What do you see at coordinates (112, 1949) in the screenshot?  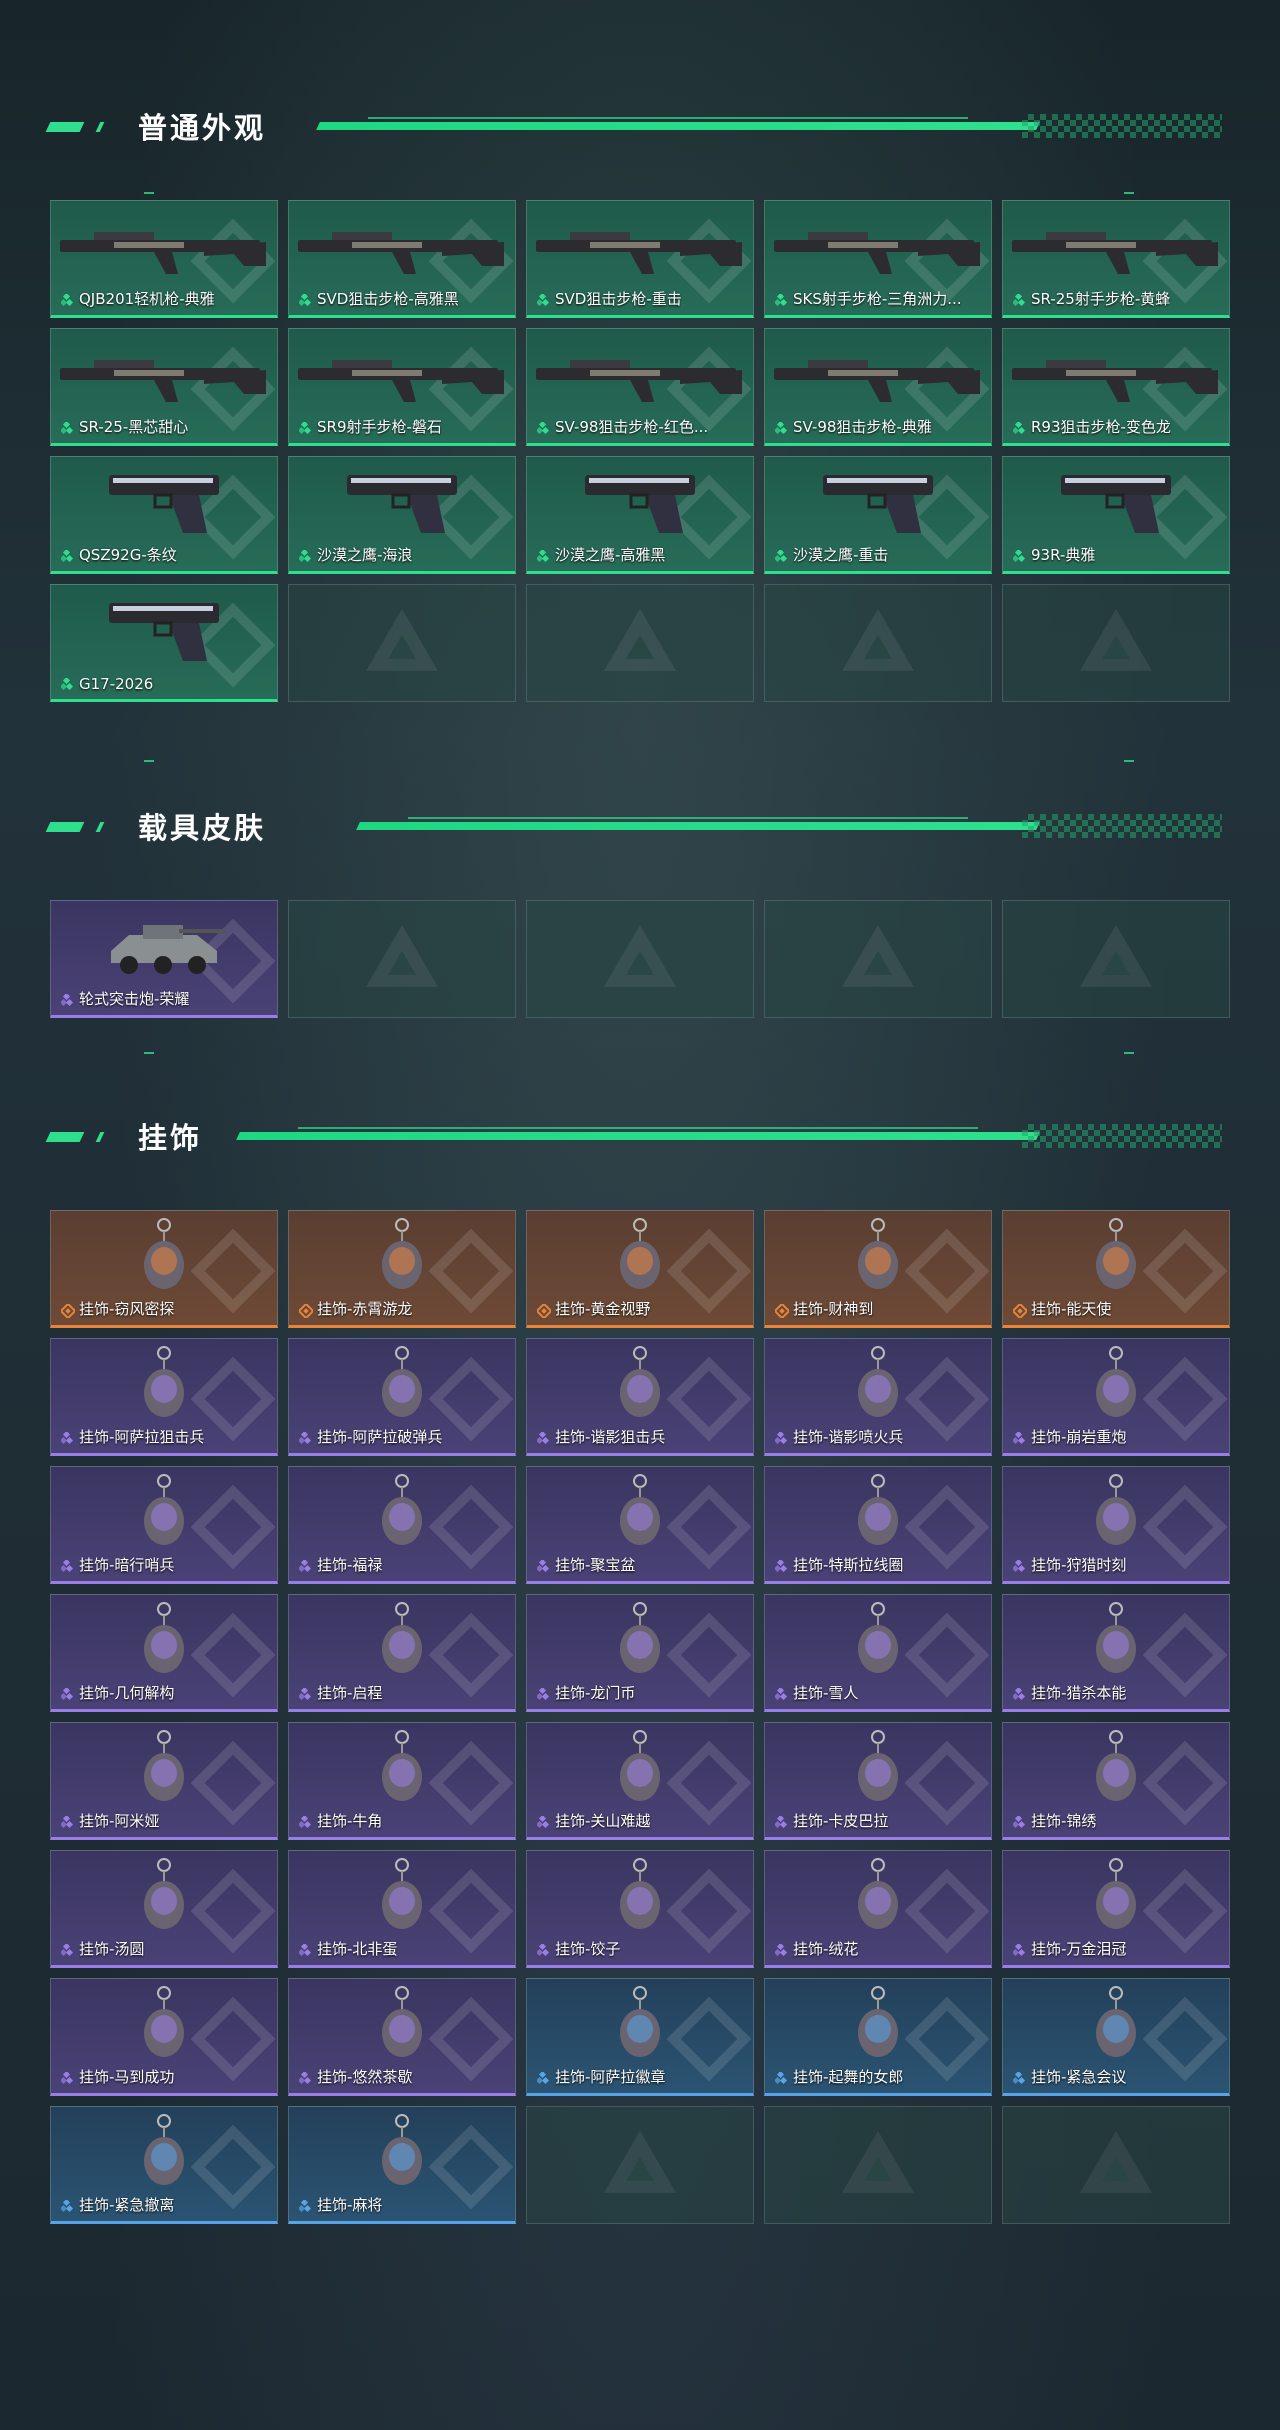 I see `item-label: 挂饰-汤圆` at bounding box center [112, 1949].